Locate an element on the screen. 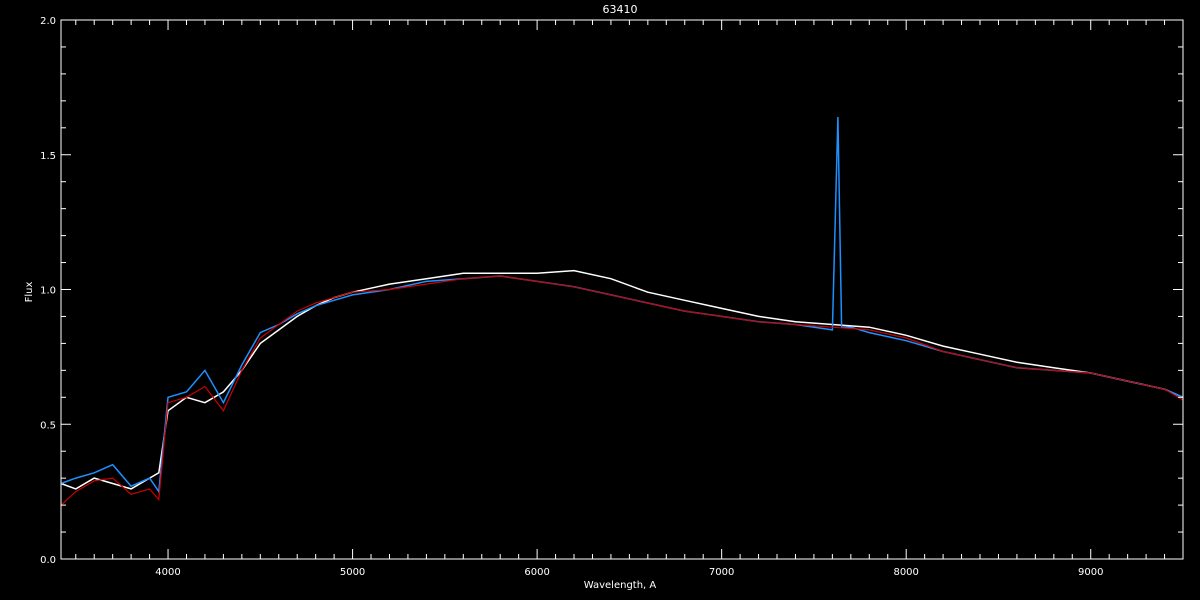 The image size is (1200, 600). chart-title: 63410 is located at coordinates (620, 9).